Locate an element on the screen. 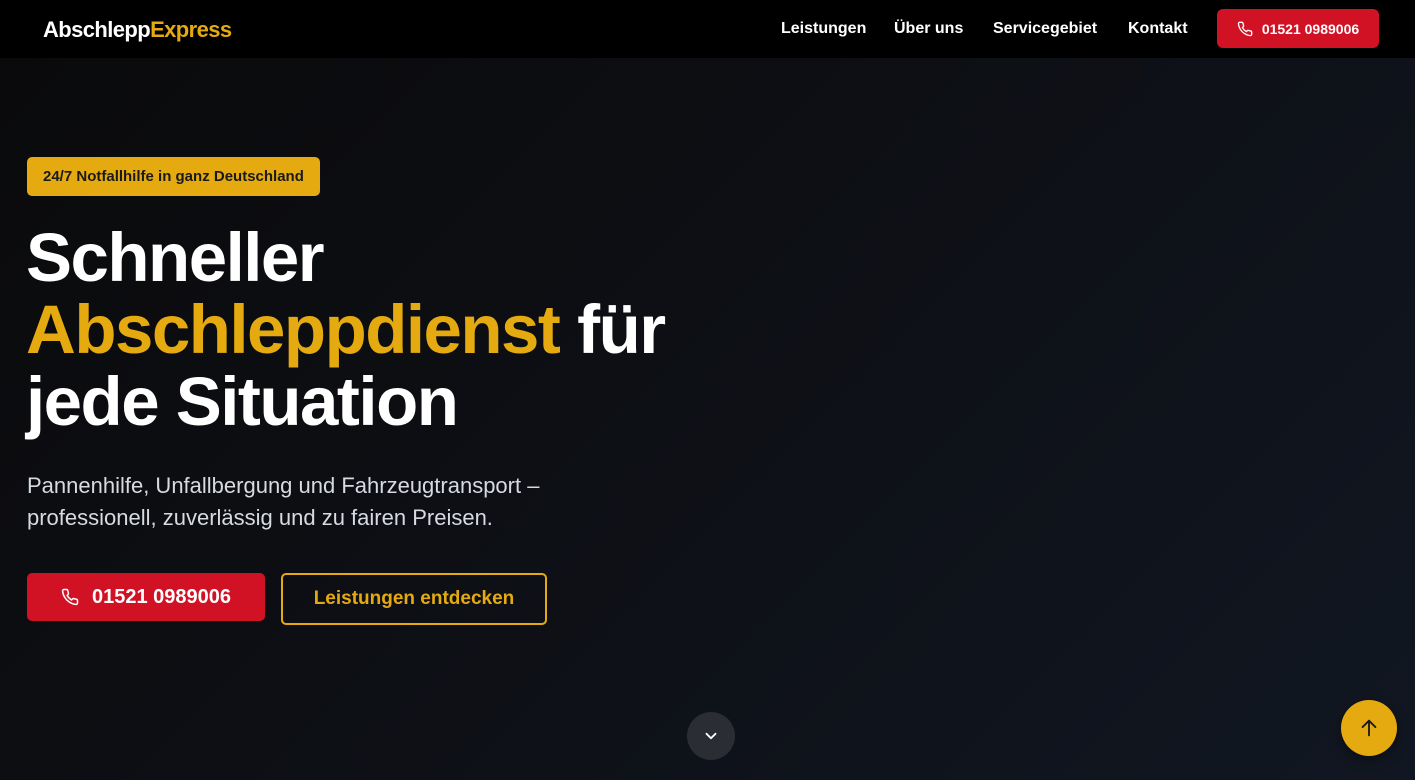  back-to-top-button is located at coordinates (1369, 728).